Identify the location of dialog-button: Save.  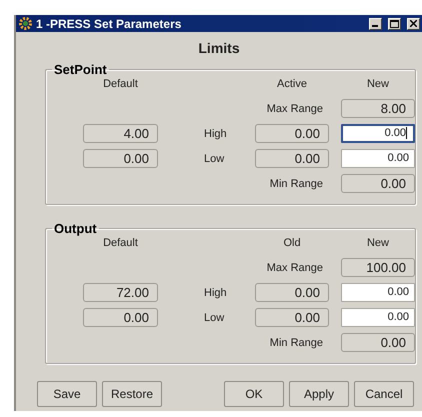
(67, 394).